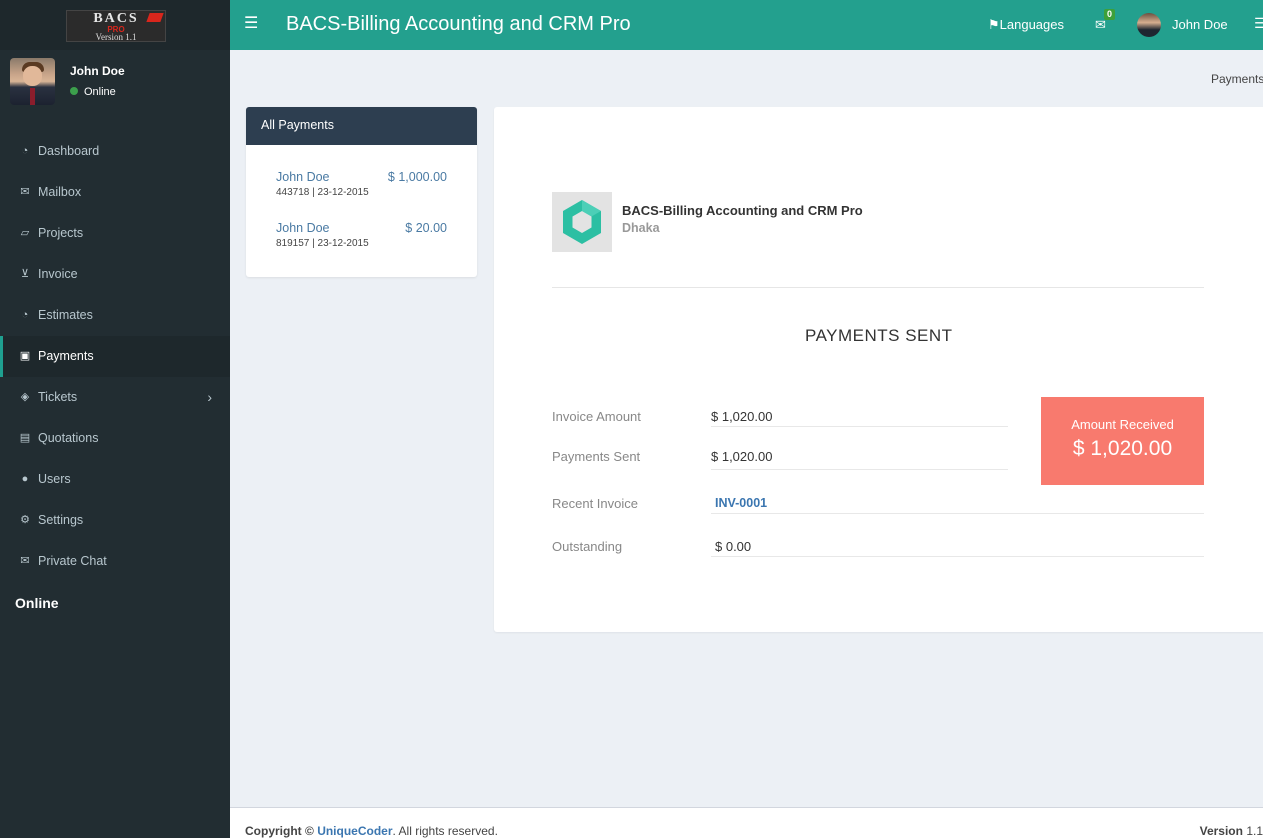 This screenshot has height=838, width=1263. I want to click on sidebar-item-label: Projects, so click(61, 233).